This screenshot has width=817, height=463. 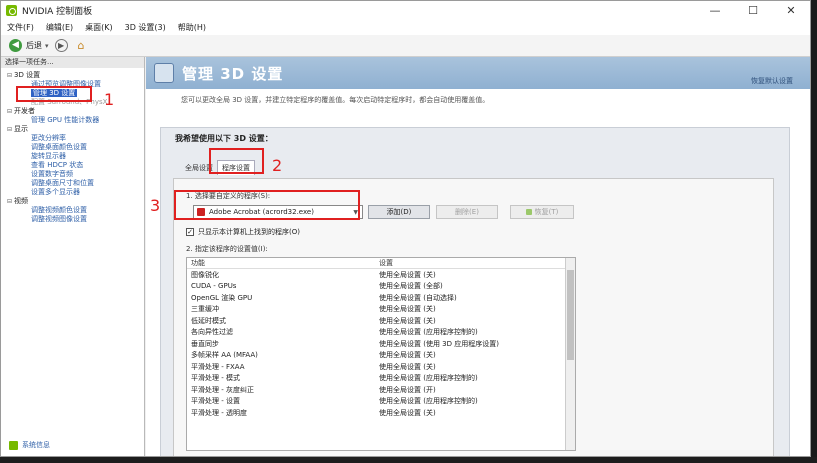 What do you see at coordinates (381, 263) in the screenshot?
I see `table-header: 功能 设置` at bounding box center [381, 263].